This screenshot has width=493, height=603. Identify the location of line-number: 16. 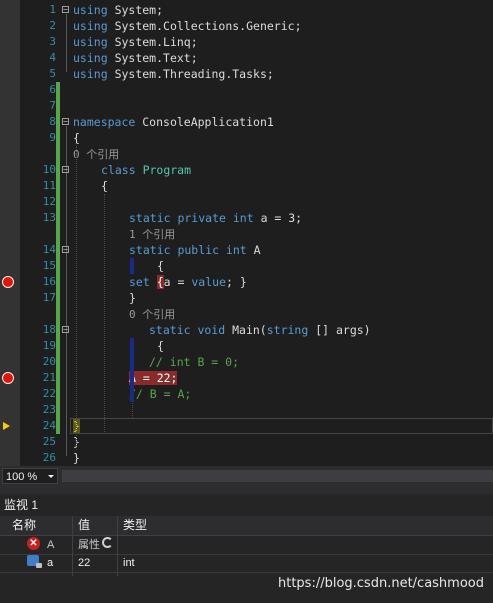
(49, 281).